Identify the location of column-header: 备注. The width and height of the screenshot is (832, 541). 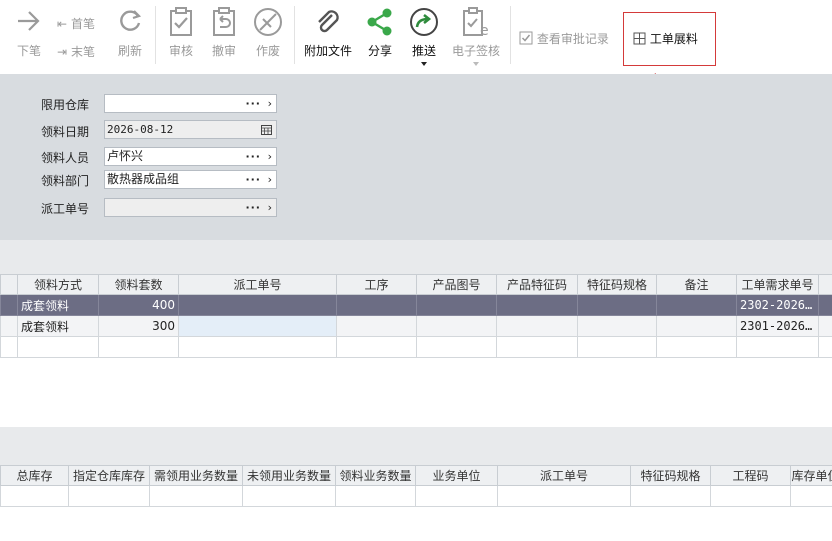
(696, 284).